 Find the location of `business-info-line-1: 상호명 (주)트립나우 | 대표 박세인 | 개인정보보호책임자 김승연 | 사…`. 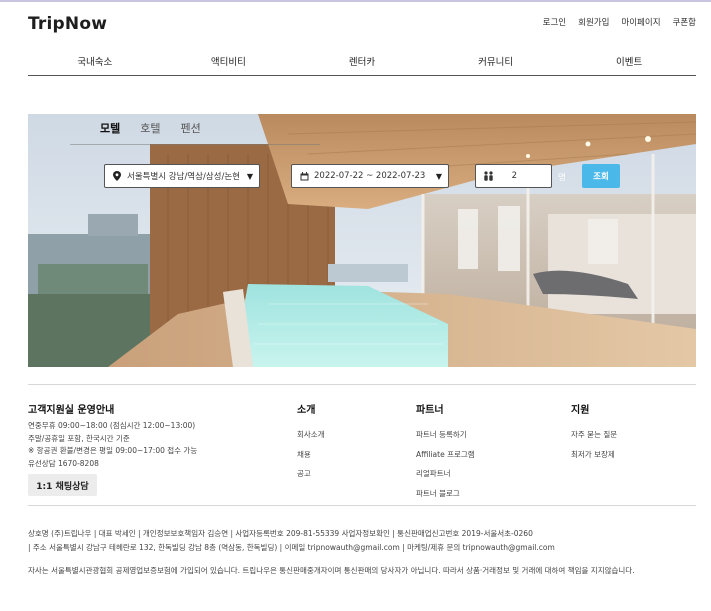

business-info-line-1: 상호명 (주)트립나우 | 대표 박세인 | 개인정보보호책임자 김승연 | 사… is located at coordinates (280, 533).